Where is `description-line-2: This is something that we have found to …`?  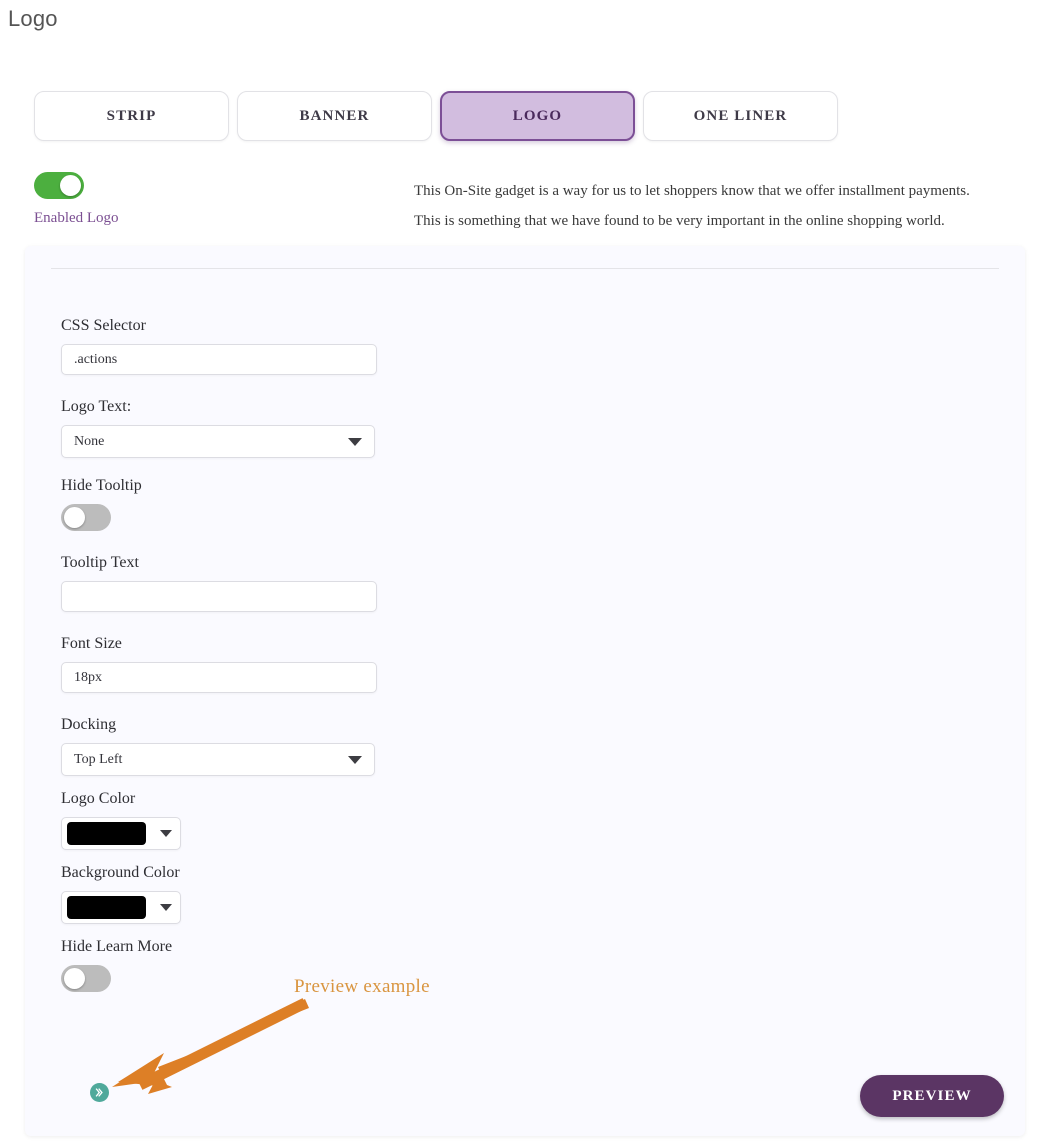 description-line-2: This is something that we have found to … is located at coordinates (679, 221).